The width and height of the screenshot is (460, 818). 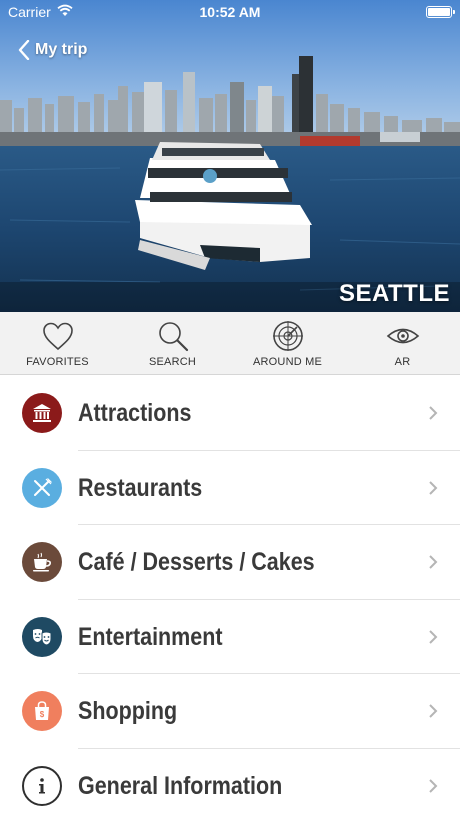 What do you see at coordinates (287, 336) in the screenshot?
I see `radar-icon` at bounding box center [287, 336].